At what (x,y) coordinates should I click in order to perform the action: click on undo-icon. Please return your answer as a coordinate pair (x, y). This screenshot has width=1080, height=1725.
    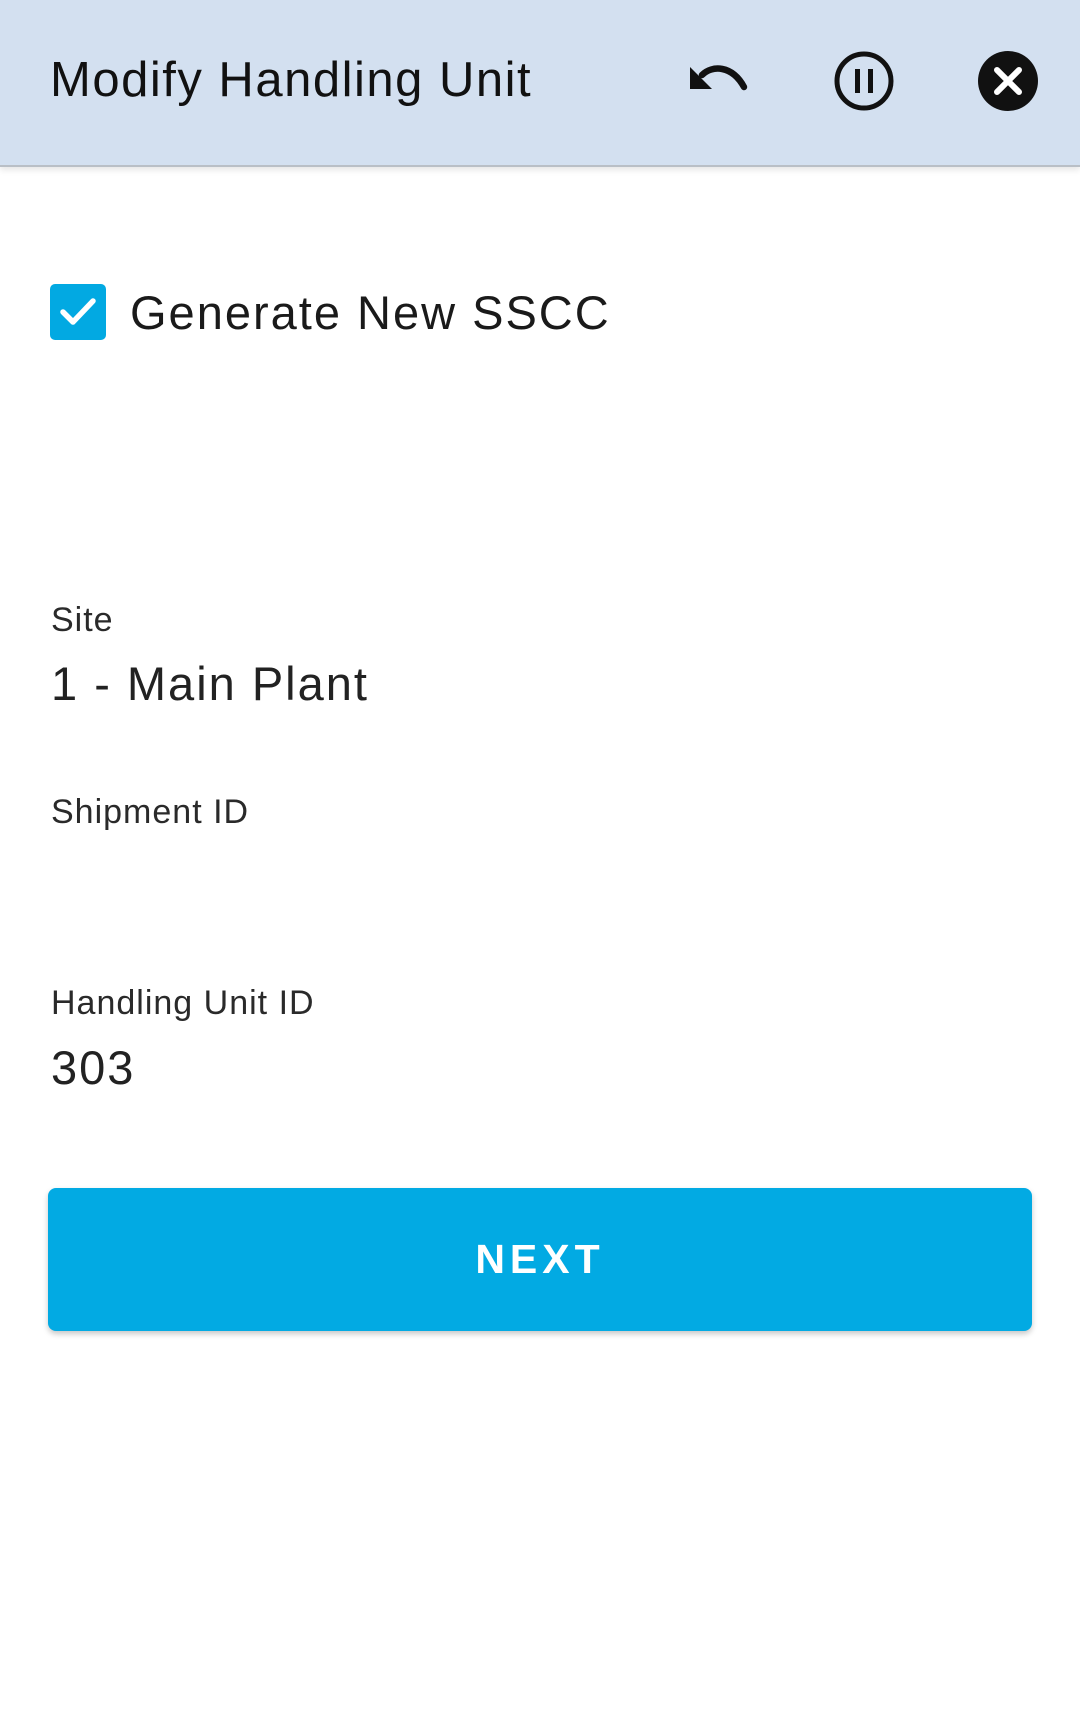
    Looking at the image, I should click on (719, 78).